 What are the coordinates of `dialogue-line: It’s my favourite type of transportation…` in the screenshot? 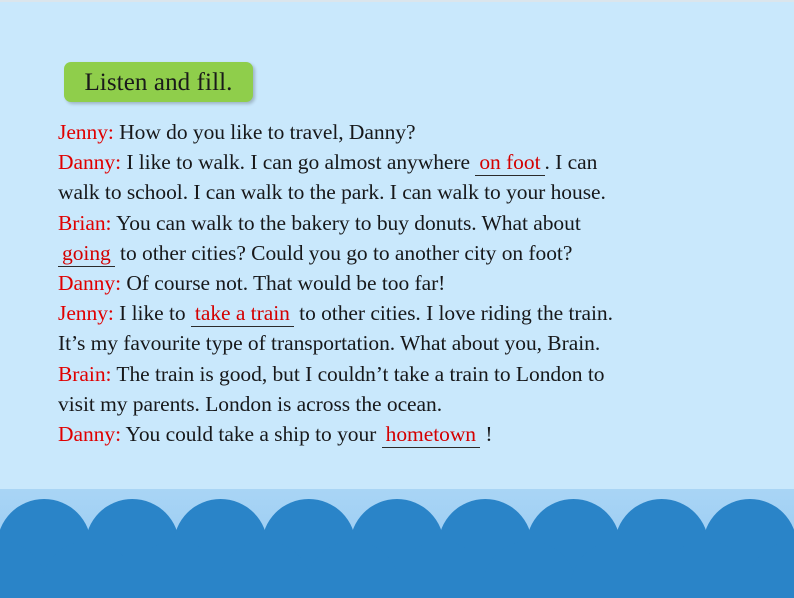 It's located at (408, 343).